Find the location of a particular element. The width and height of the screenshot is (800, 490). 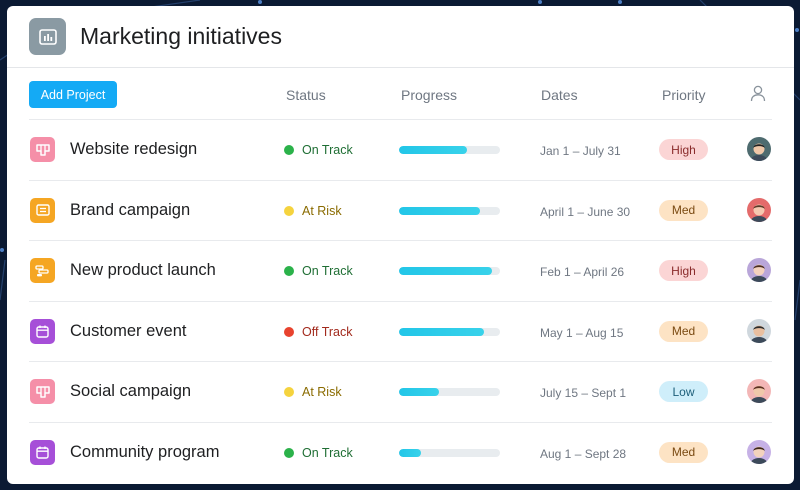

date-range: Jan 1 – July 31 is located at coordinates (580, 151).